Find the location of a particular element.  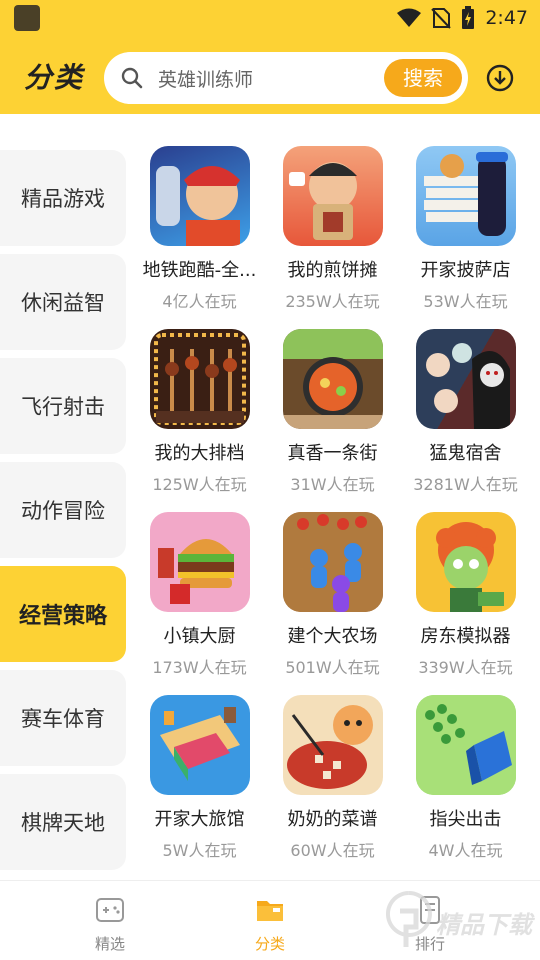

search-placeholder: 英雄训练师 is located at coordinates (206, 80).